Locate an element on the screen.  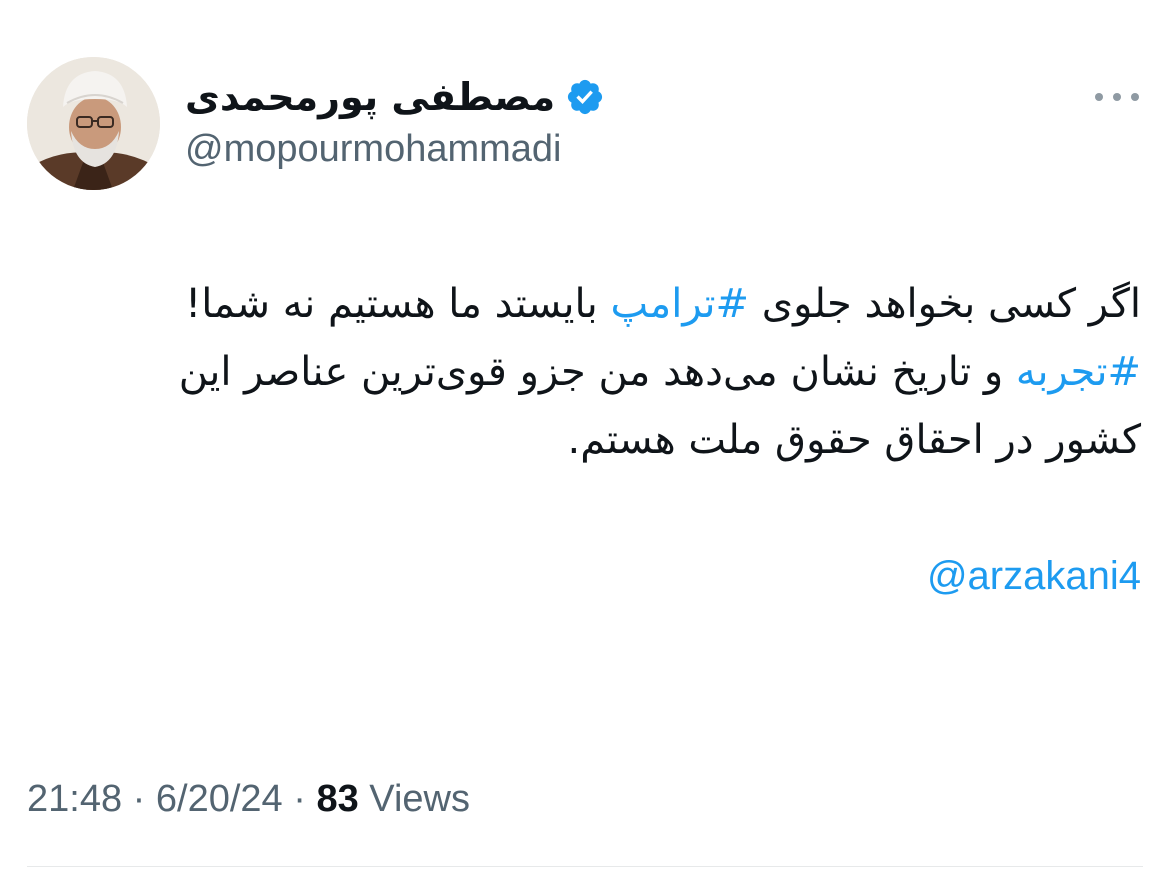
tweet-line-3: کشور در احقاق حقوق ملت هستم. is located at coordinates (854, 440).